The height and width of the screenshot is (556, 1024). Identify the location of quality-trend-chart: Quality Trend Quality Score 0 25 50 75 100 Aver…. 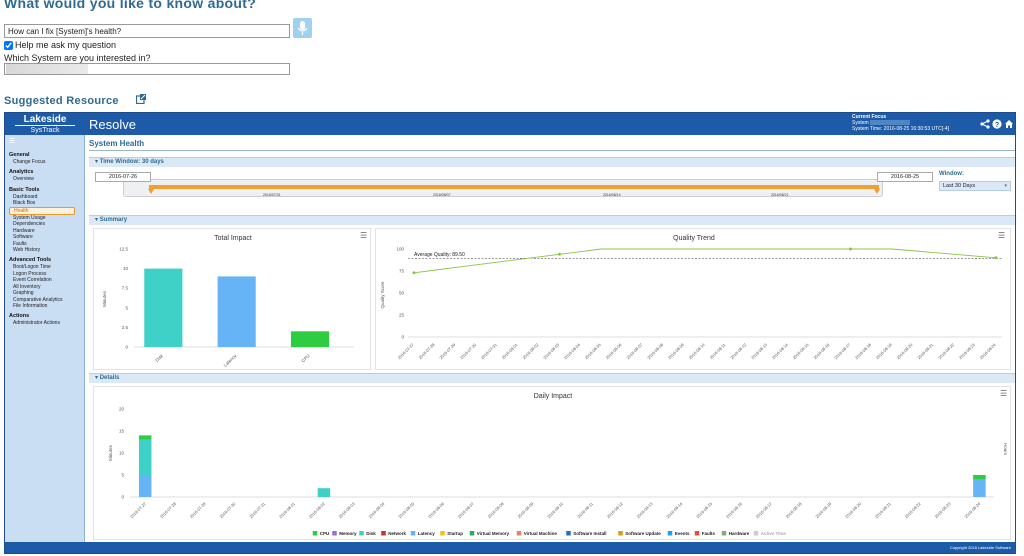
(691, 298).